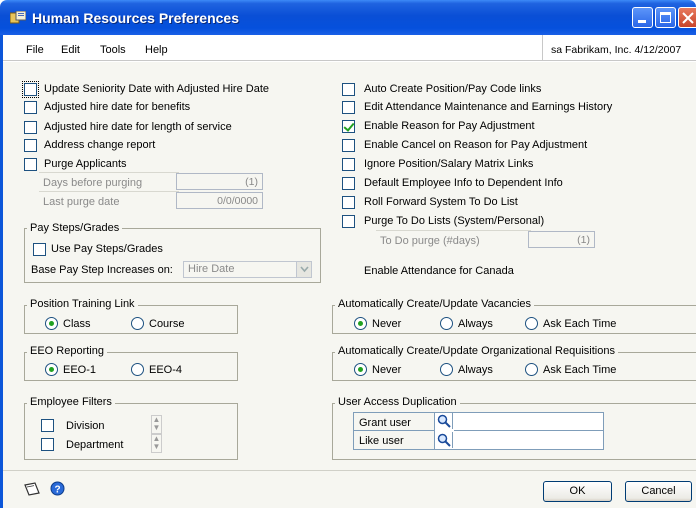 This screenshot has width=696, height=508. What do you see at coordinates (47, 444) in the screenshot?
I see `checkbox-department` at bounding box center [47, 444].